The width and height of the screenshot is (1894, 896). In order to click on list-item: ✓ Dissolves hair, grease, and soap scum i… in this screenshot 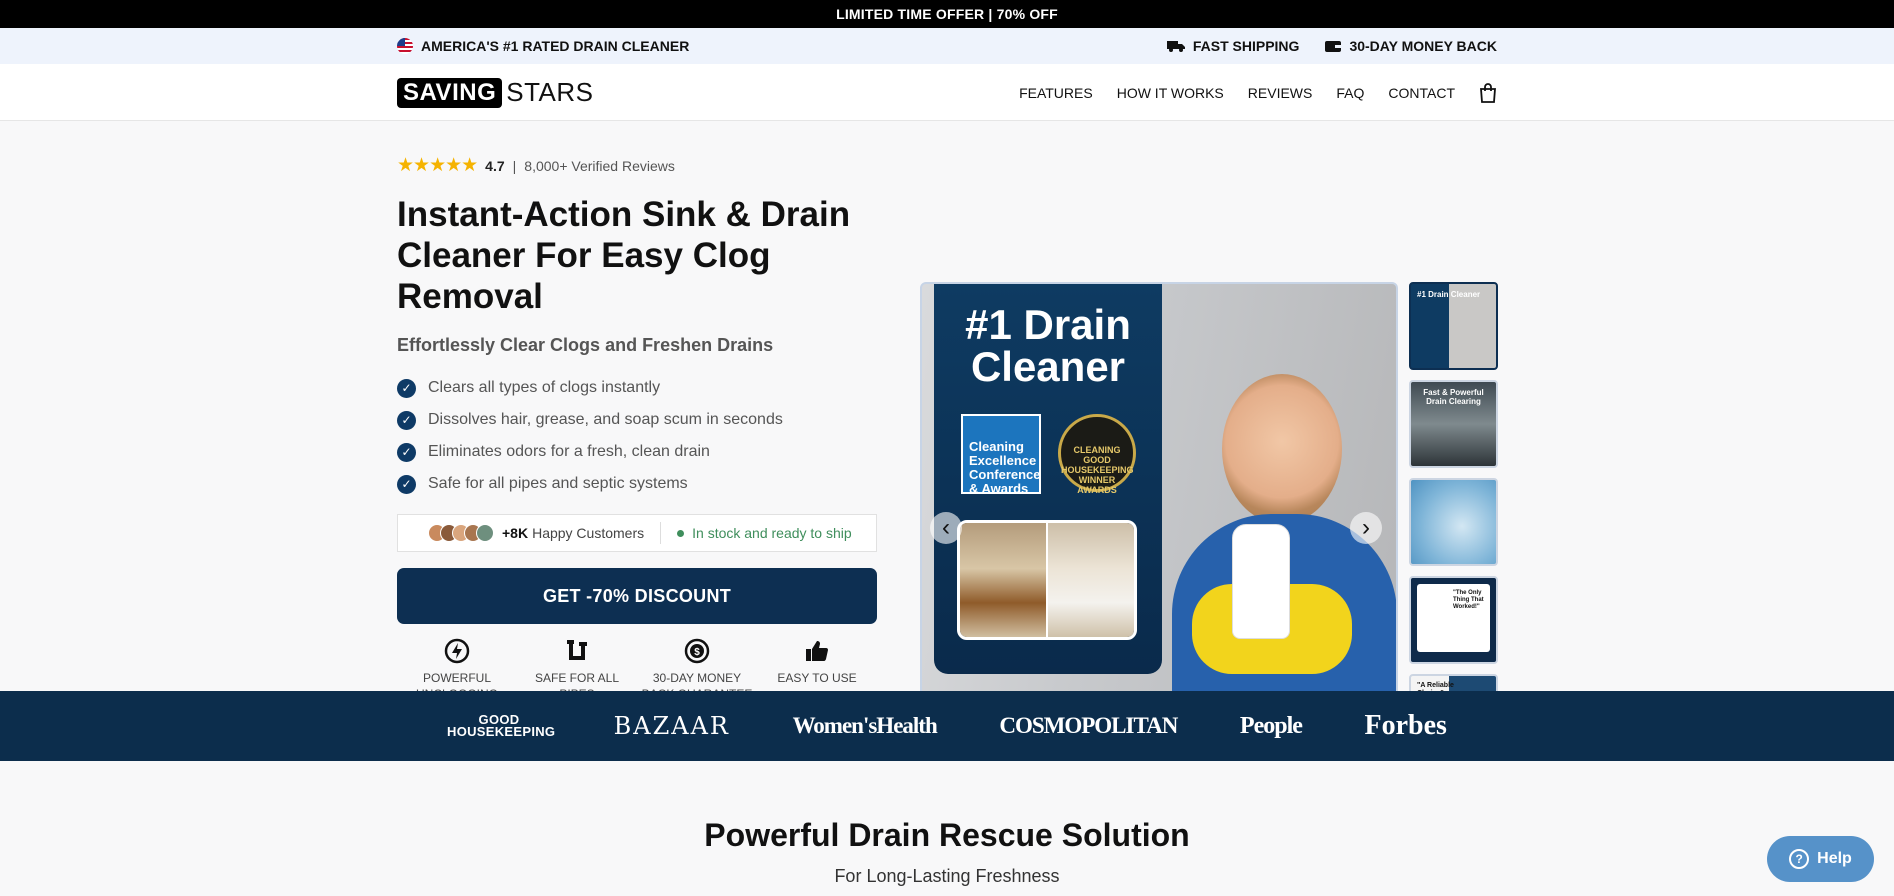, I will do `click(637, 420)`.